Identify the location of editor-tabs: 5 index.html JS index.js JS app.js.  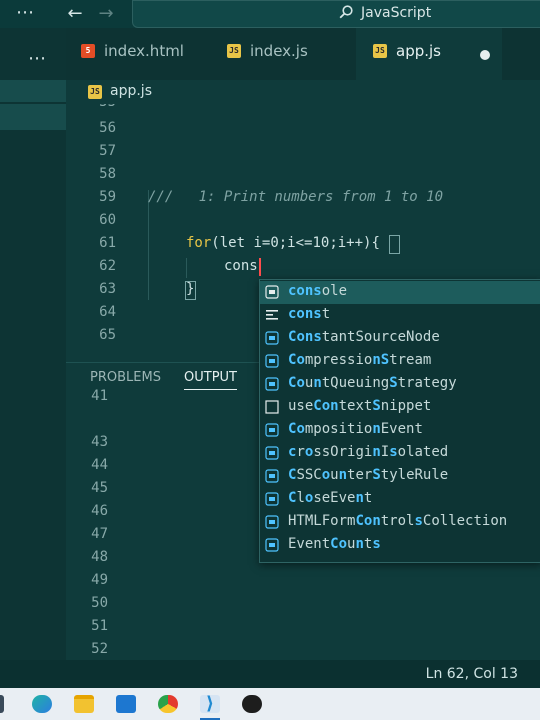
(303, 54).